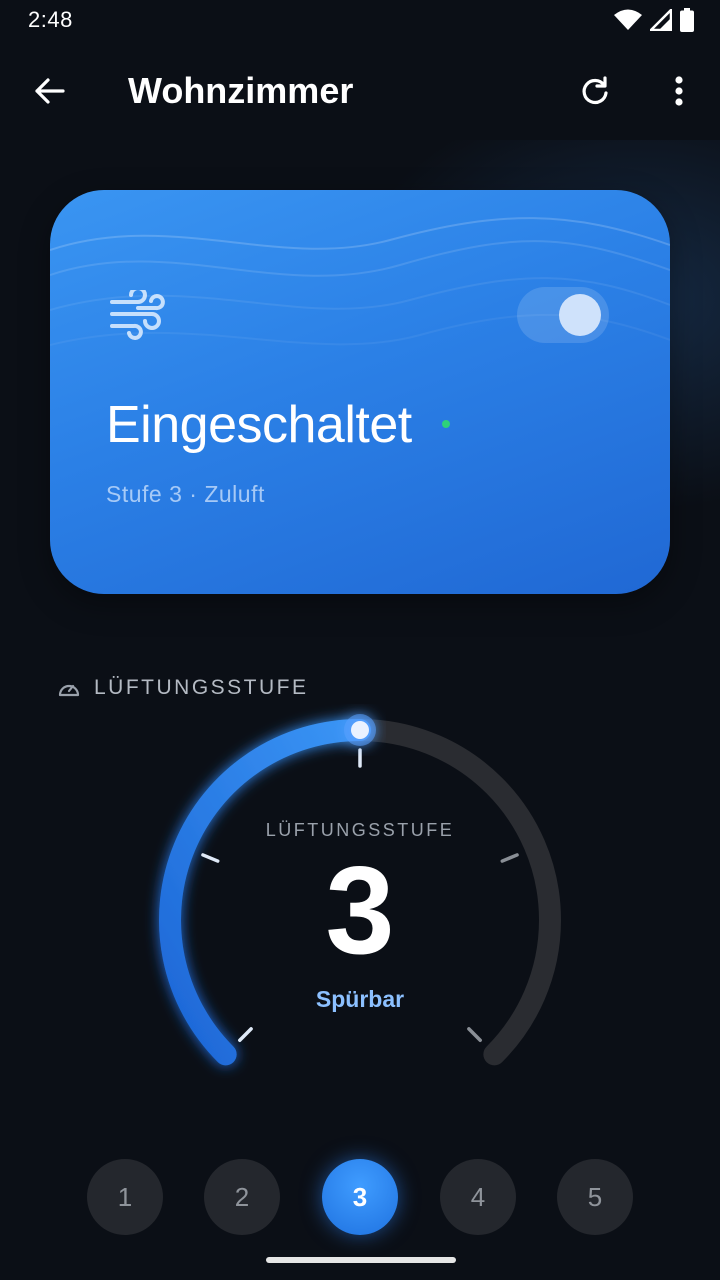 The width and height of the screenshot is (720, 1280). What do you see at coordinates (628, 19) in the screenshot?
I see `wifi-icon` at bounding box center [628, 19].